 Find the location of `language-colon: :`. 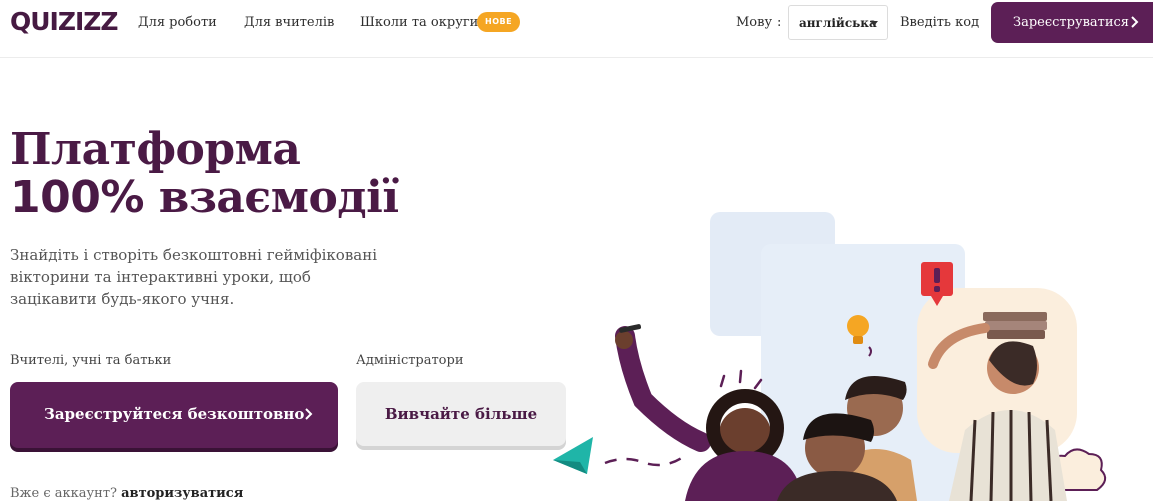

language-colon: : is located at coordinates (779, 22).